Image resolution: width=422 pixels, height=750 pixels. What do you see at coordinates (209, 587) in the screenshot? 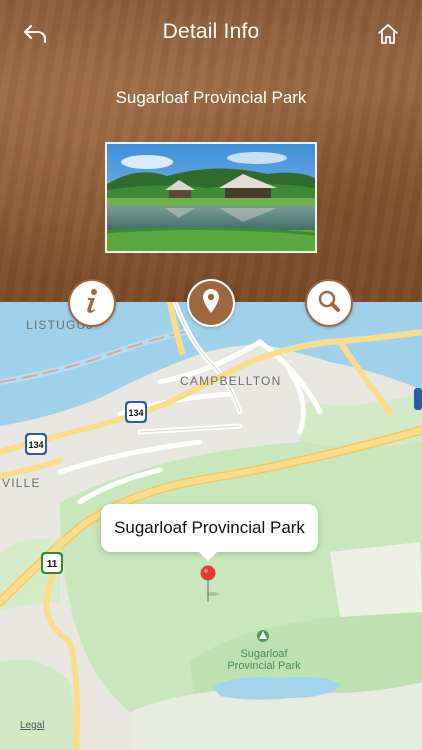
I see `location-pin-icon` at bounding box center [209, 587].